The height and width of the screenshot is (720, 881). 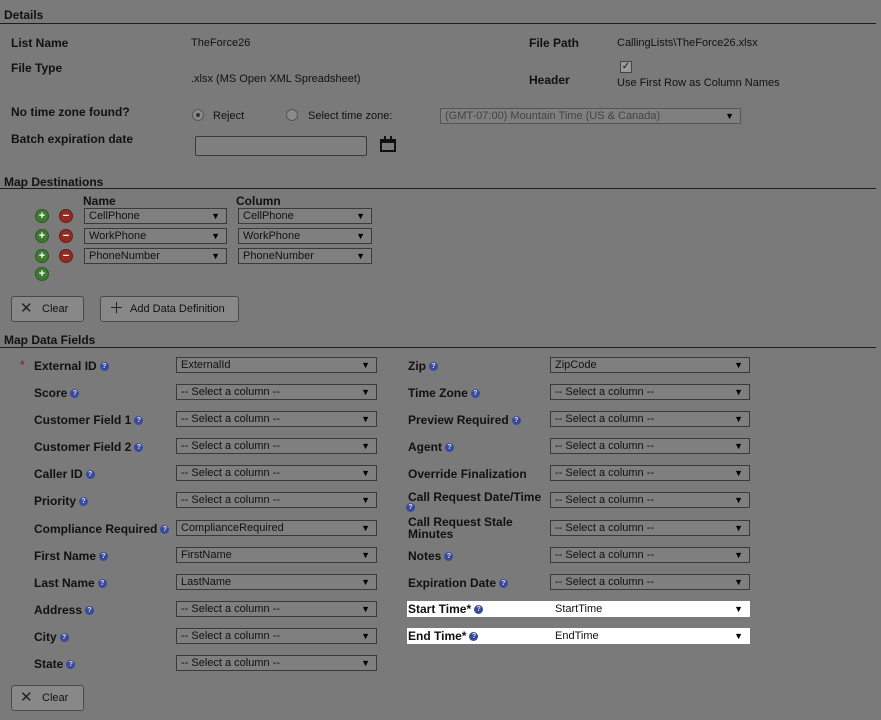 What do you see at coordinates (124, 256) in the screenshot?
I see `destination-name-value: PhoneNumber` at bounding box center [124, 256].